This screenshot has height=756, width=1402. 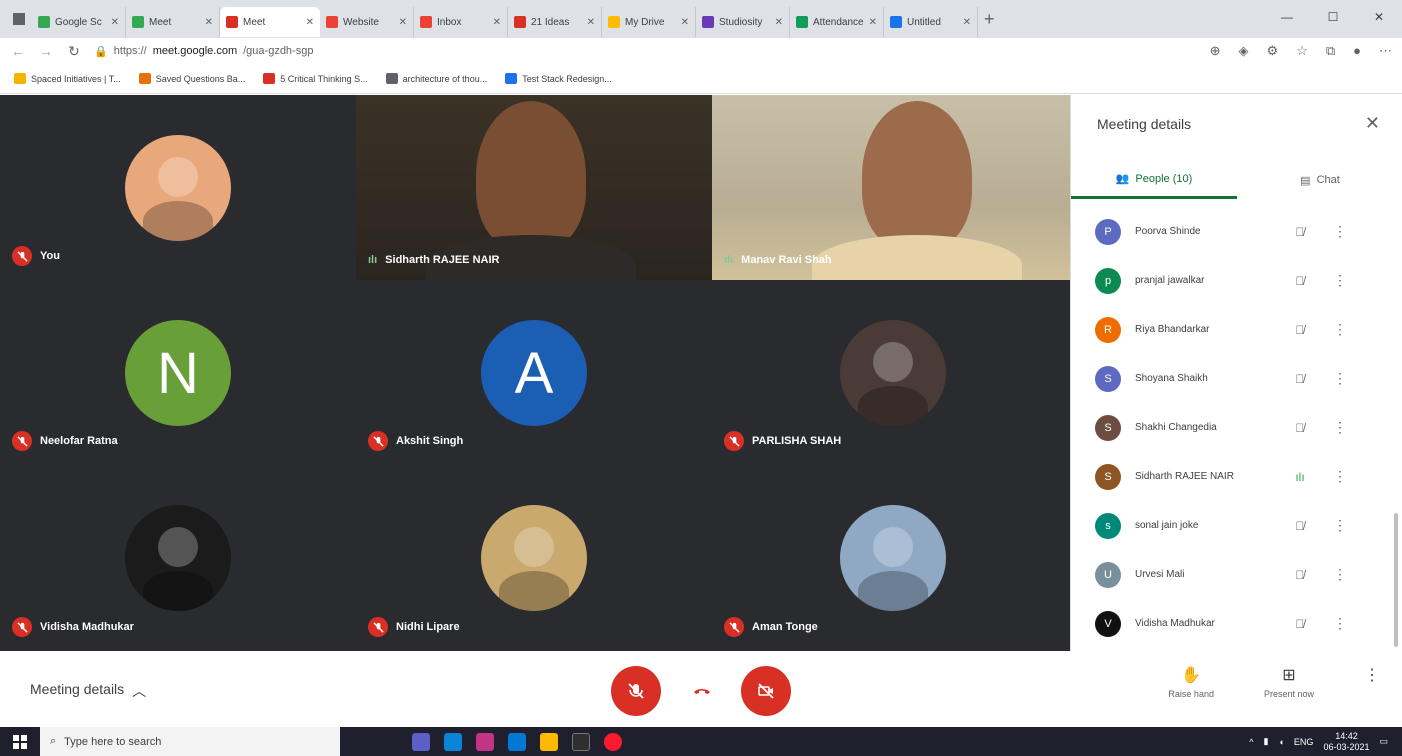 I want to click on participant-list-scrollbar, so click(x=1396, y=580).